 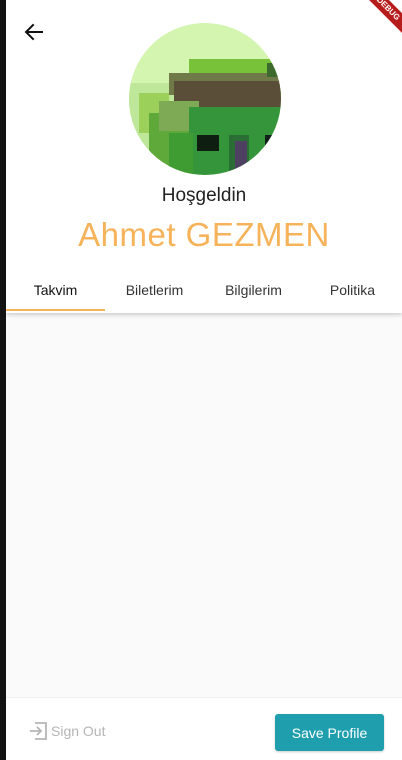 I want to click on tab-politika: Politika, so click(x=352, y=290).